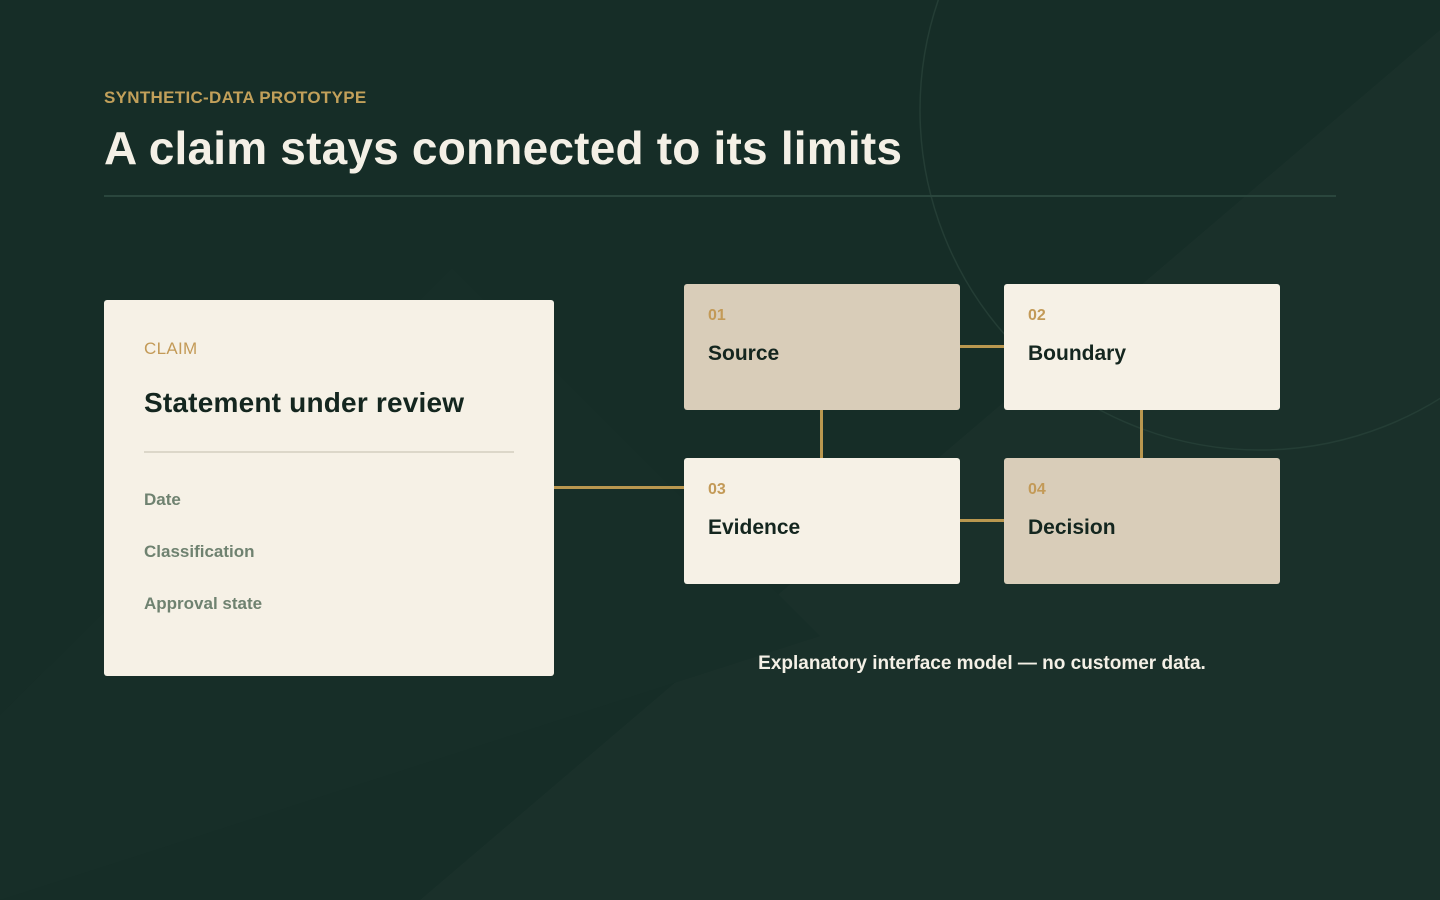  I want to click on node-label: Source, so click(744, 353).